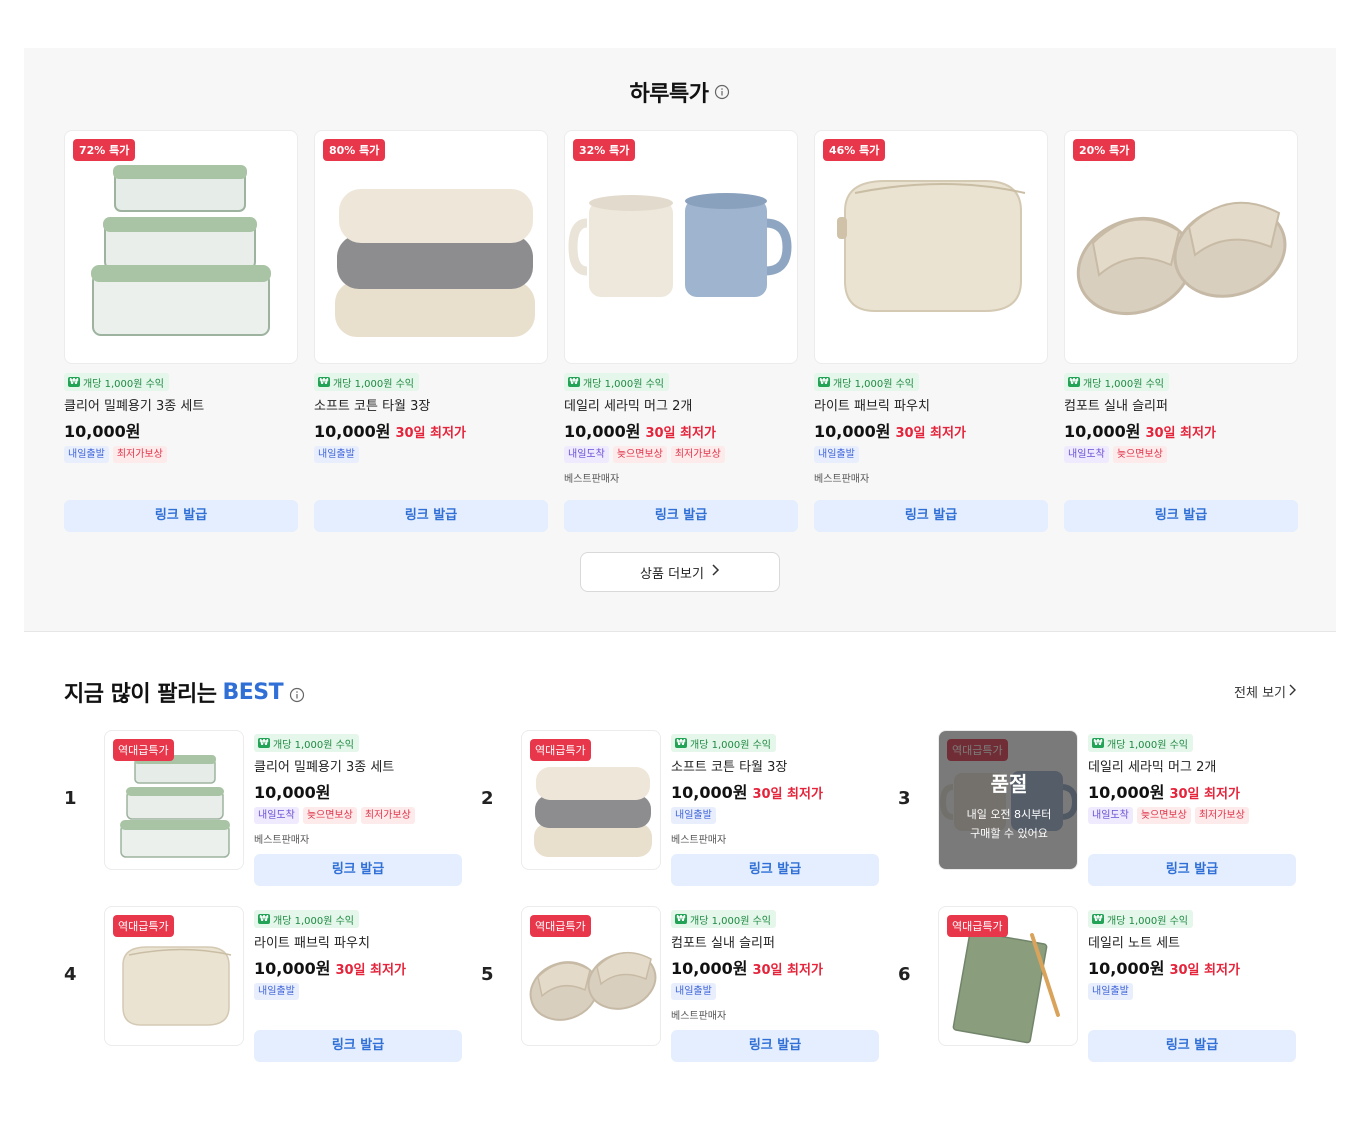 The height and width of the screenshot is (1133, 1360). What do you see at coordinates (1192, 991) in the screenshot?
I see `tag-row: 내일출발` at bounding box center [1192, 991].